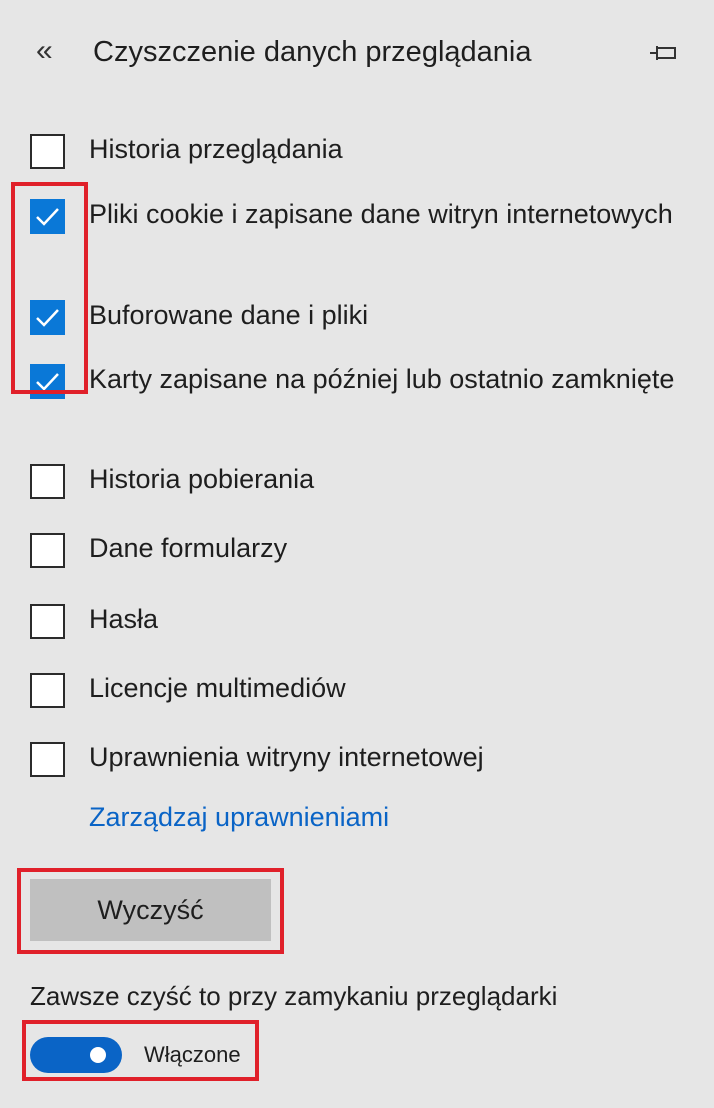 The width and height of the screenshot is (714, 1108). What do you see at coordinates (188, 548) in the screenshot?
I see `option-label: Dane formularzy` at bounding box center [188, 548].